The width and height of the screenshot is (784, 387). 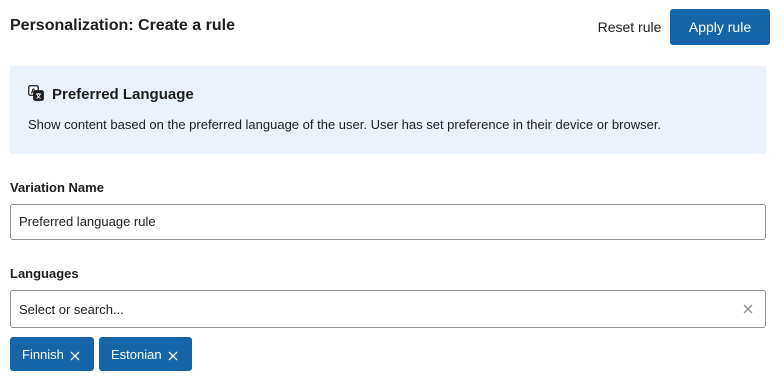 What do you see at coordinates (87, 221) in the screenshot?
I see `variation-name-value: Preferred language rule` at bounding box center [87, 221].